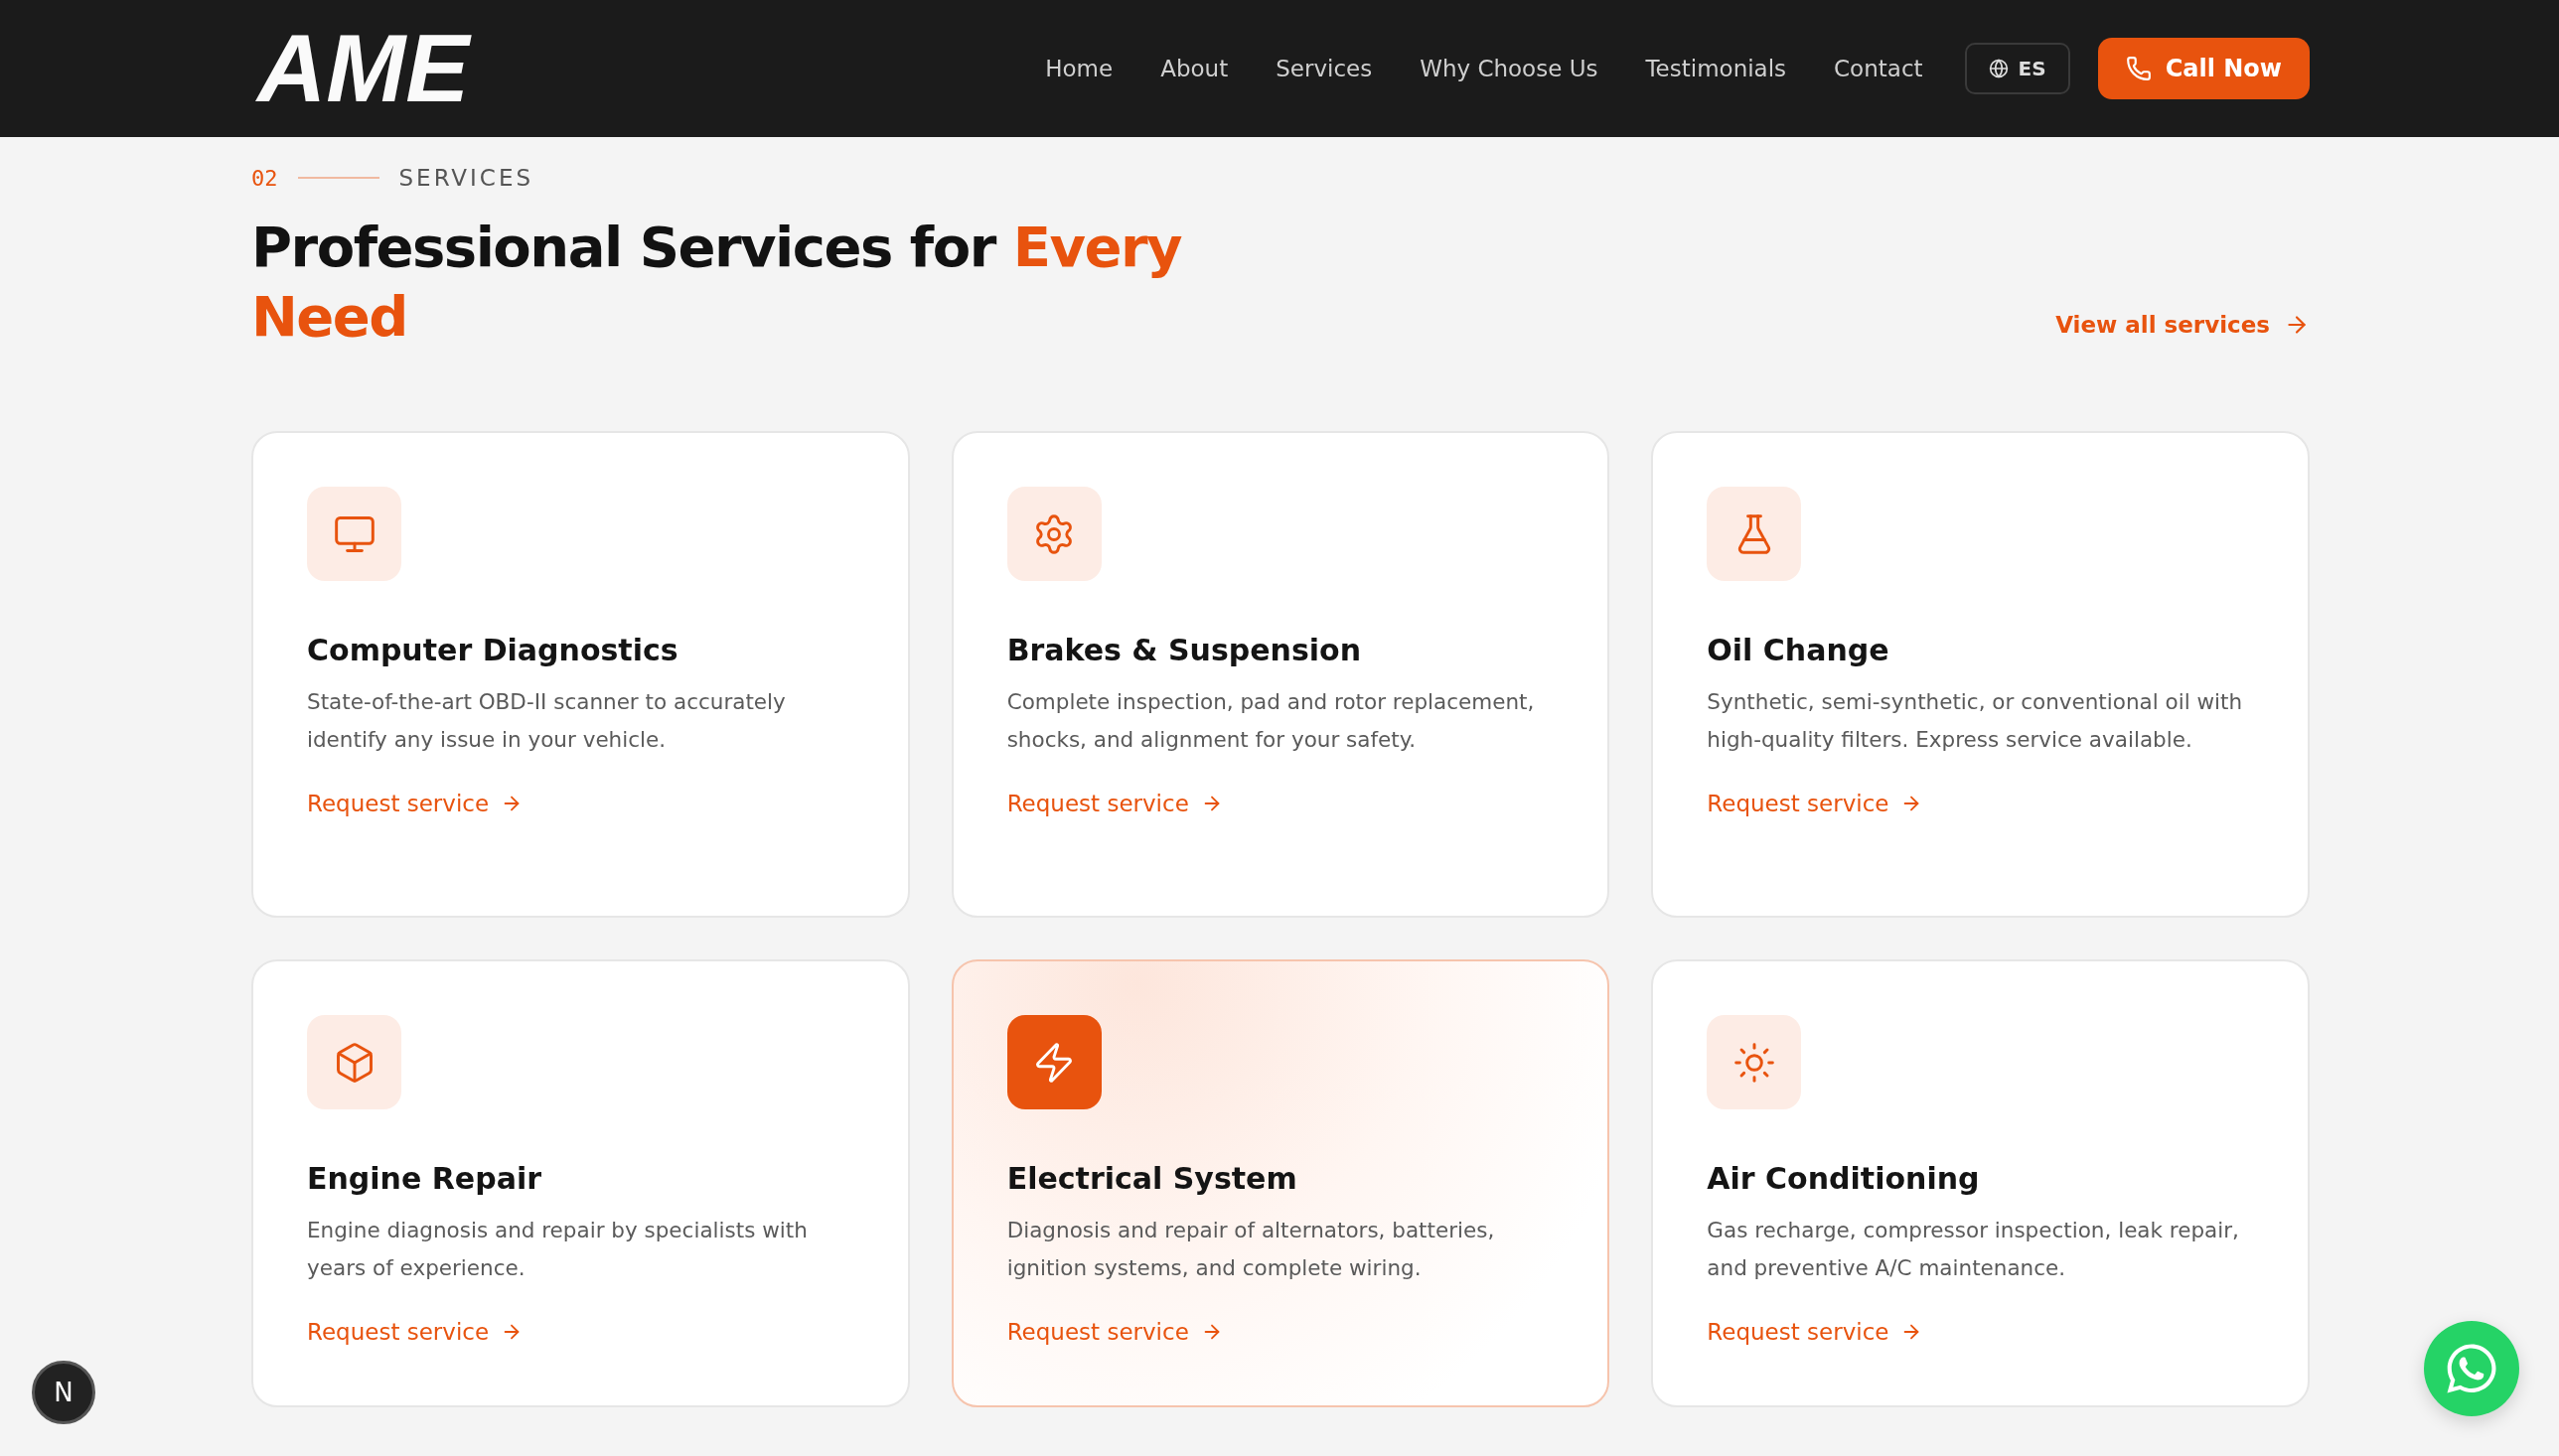 The image size is (2559, 1456). Describe the element at coordinates (1798, 650) in the screenshot. I see `card-title: Oil Change` at that location.